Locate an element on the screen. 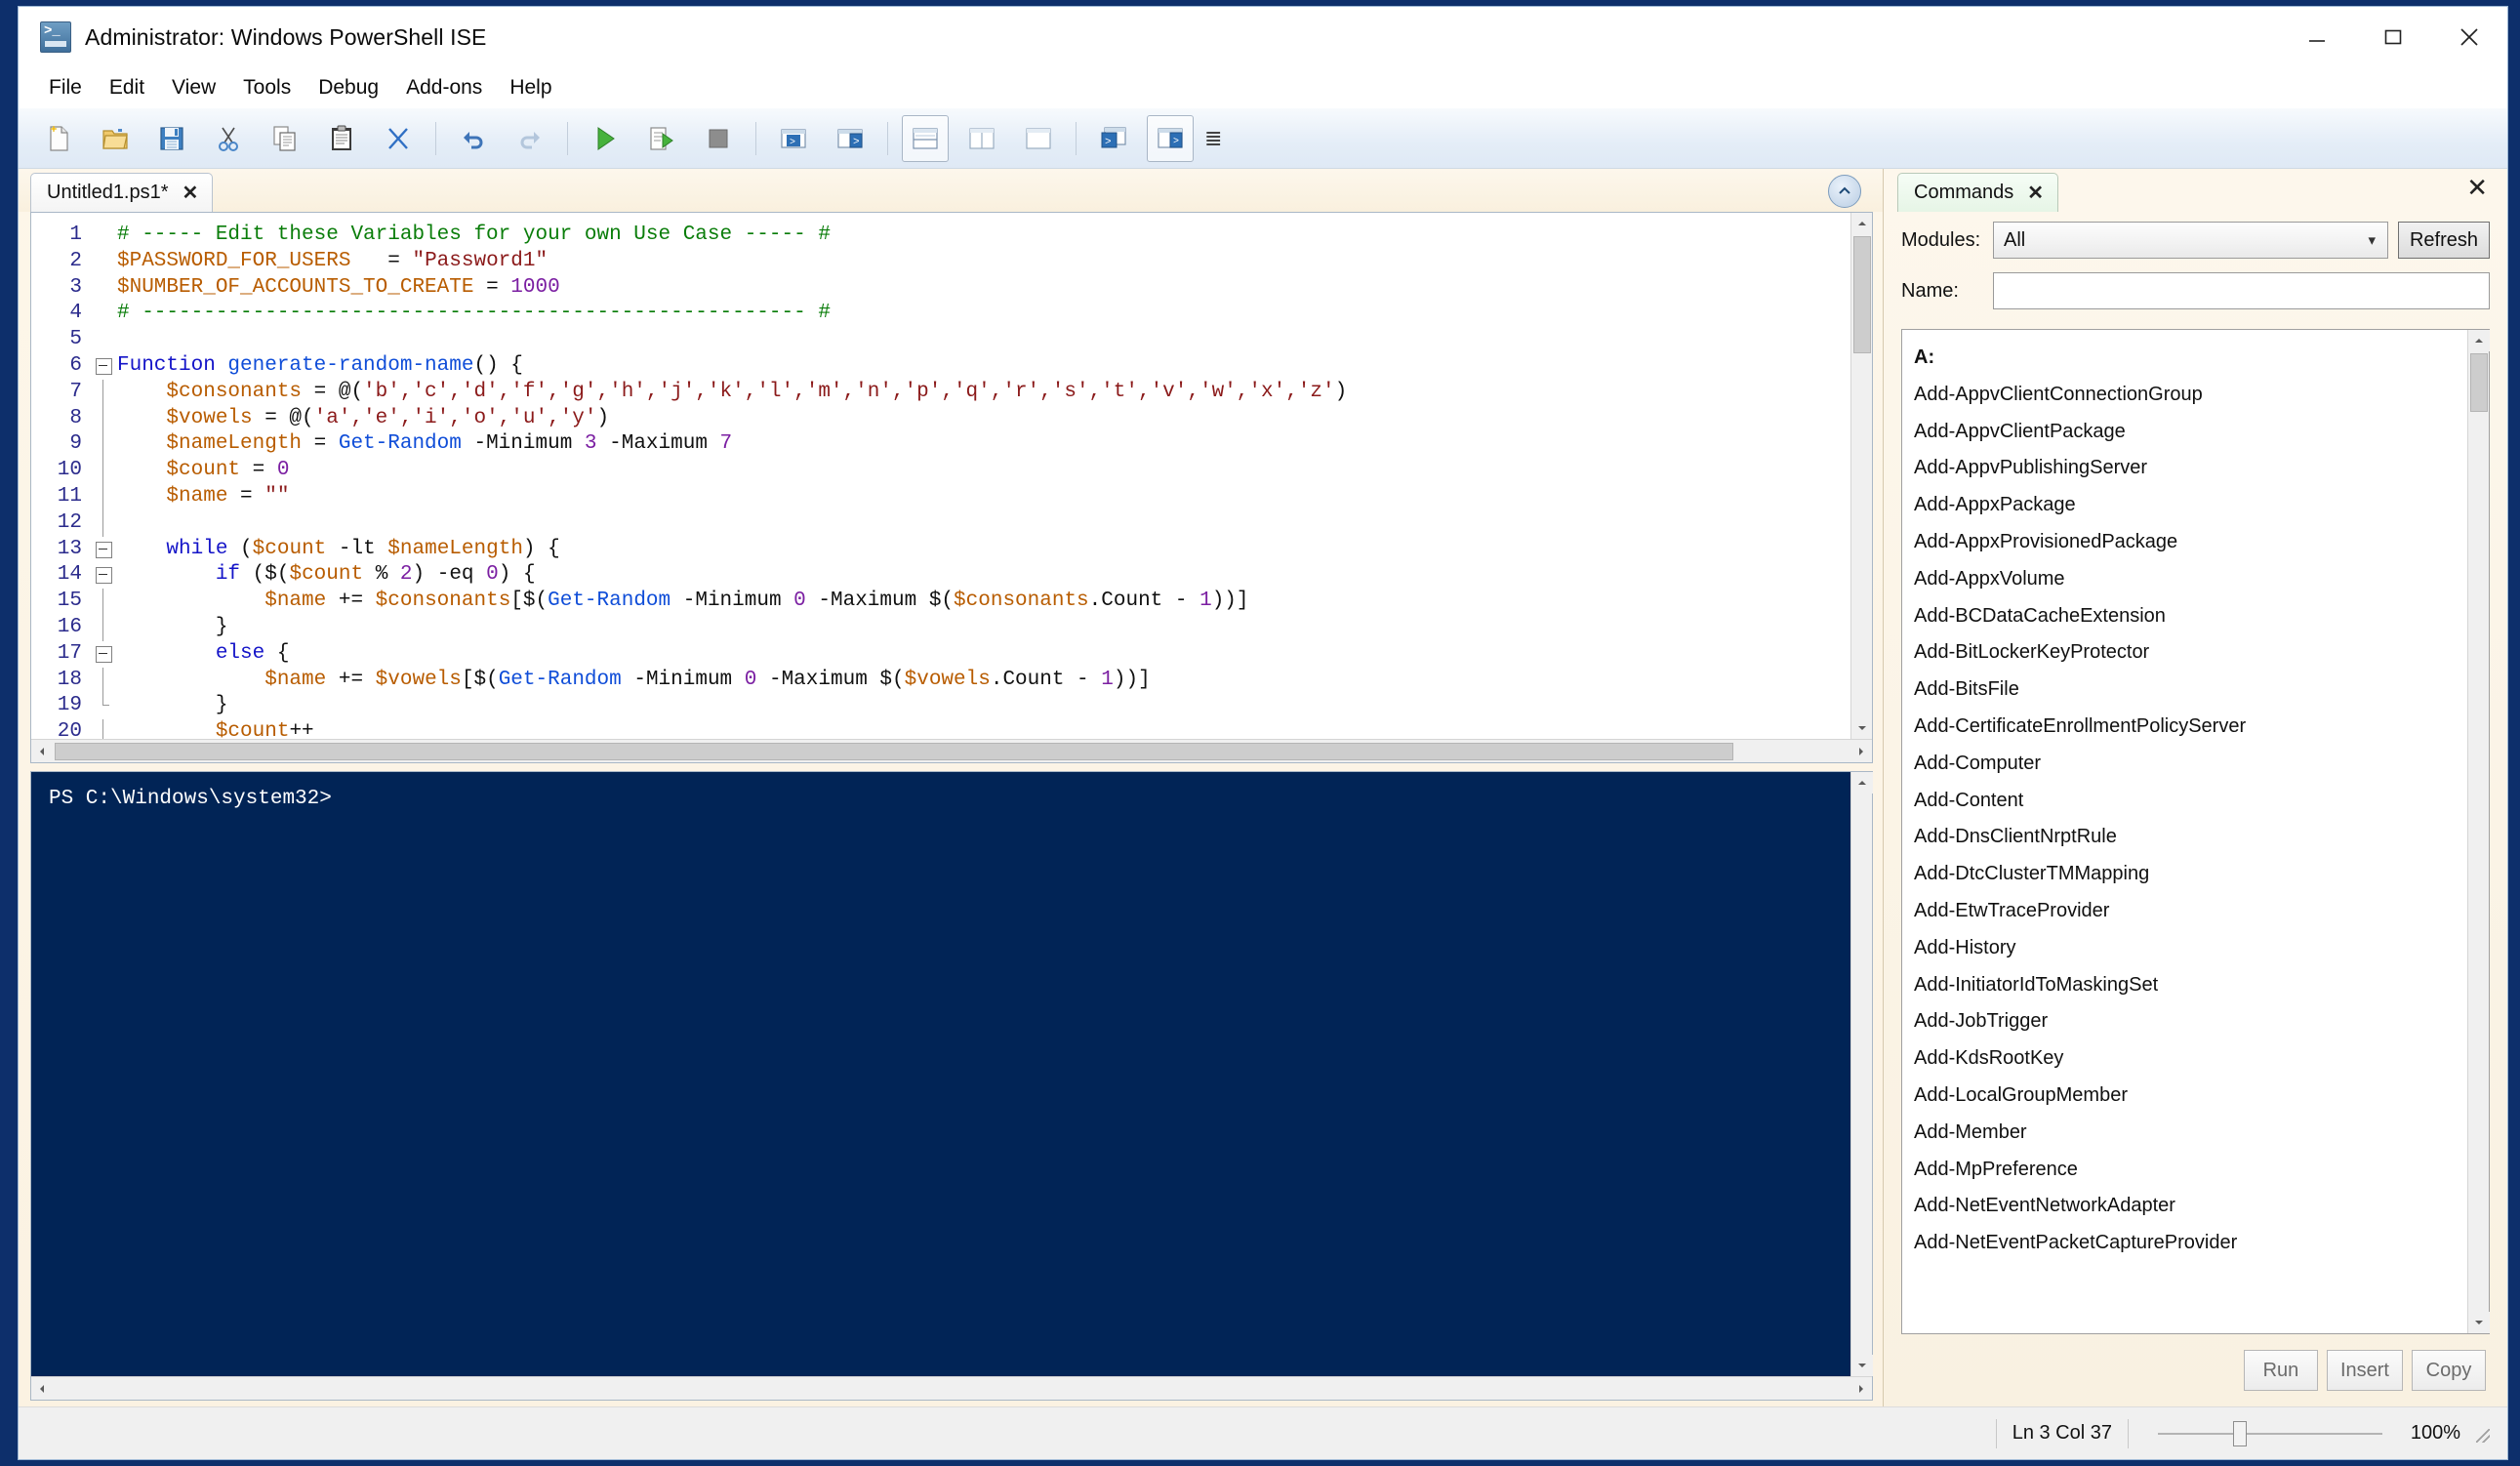 This screenshot has width=2520, height=1466. console-horizontal-scrollbar is located at coordinates (951, 1388).